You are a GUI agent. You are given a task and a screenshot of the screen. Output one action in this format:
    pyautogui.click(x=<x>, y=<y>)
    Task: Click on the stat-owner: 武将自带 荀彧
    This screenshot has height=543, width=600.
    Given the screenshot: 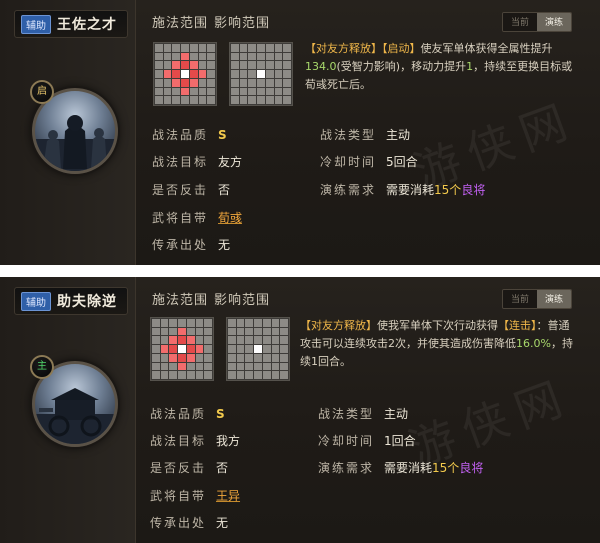 What is the action you would take?
    pyautogui.click(x=197, y=217)
    